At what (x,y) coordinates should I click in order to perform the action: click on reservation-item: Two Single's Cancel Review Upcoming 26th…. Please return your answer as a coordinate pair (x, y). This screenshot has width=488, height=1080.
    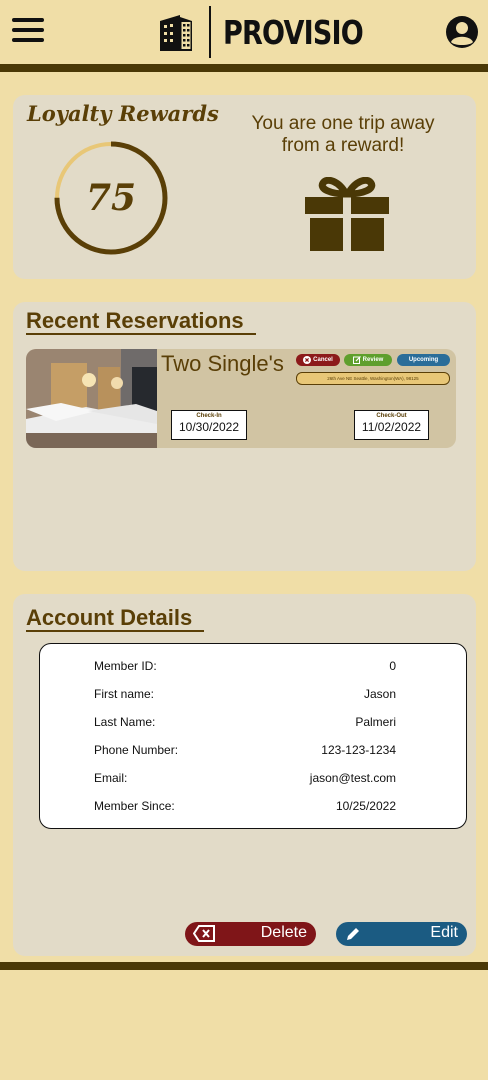
    Looking at the image, I should click on (241, 398).